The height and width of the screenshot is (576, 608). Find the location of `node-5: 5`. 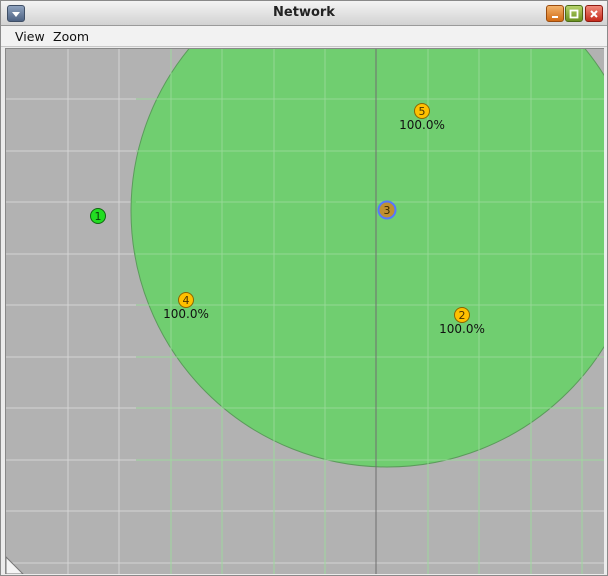

node-5: 5 is located at coordinates (422, 111).